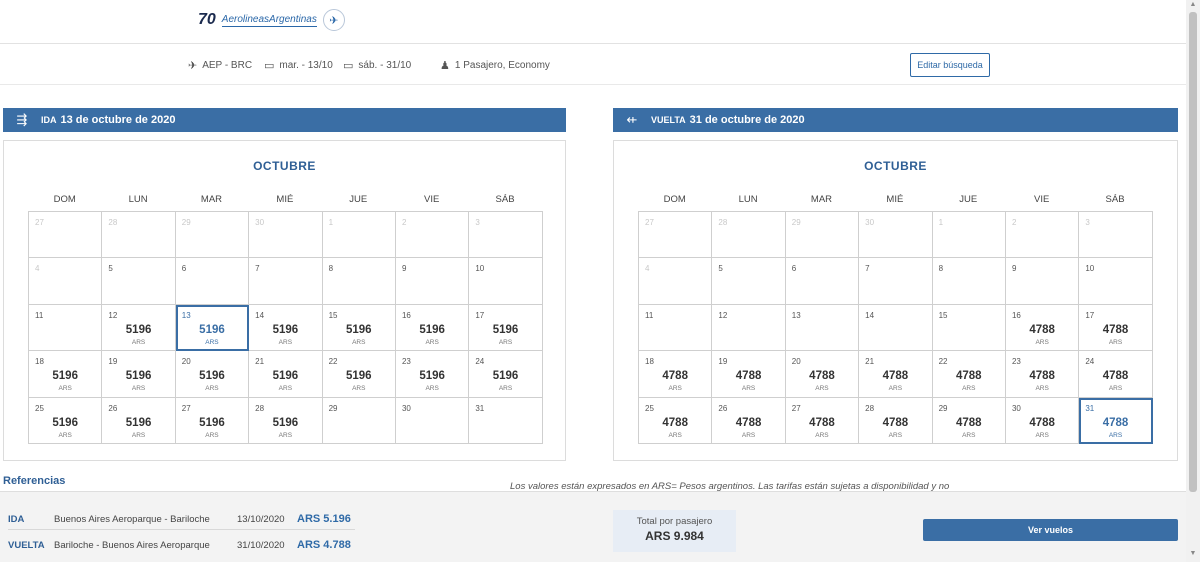 The image size is (1200, 562). Describe the element at coordinates (1116, 420) in the screenshot. I see `calendar-day-selected: 31 4788 ARS` at that location.